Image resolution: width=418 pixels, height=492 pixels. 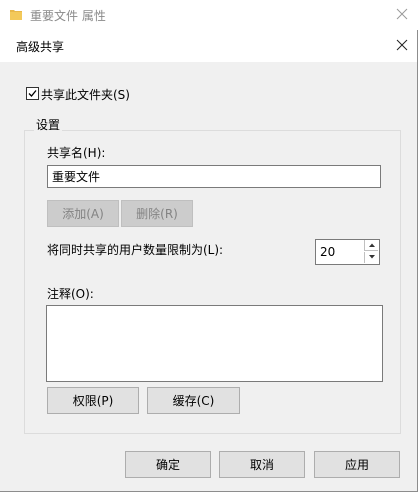 What do you see at coordinates (262, 464) in the screenshot?
I see `cancel-button: 取消` at bounding box center [262, 464].